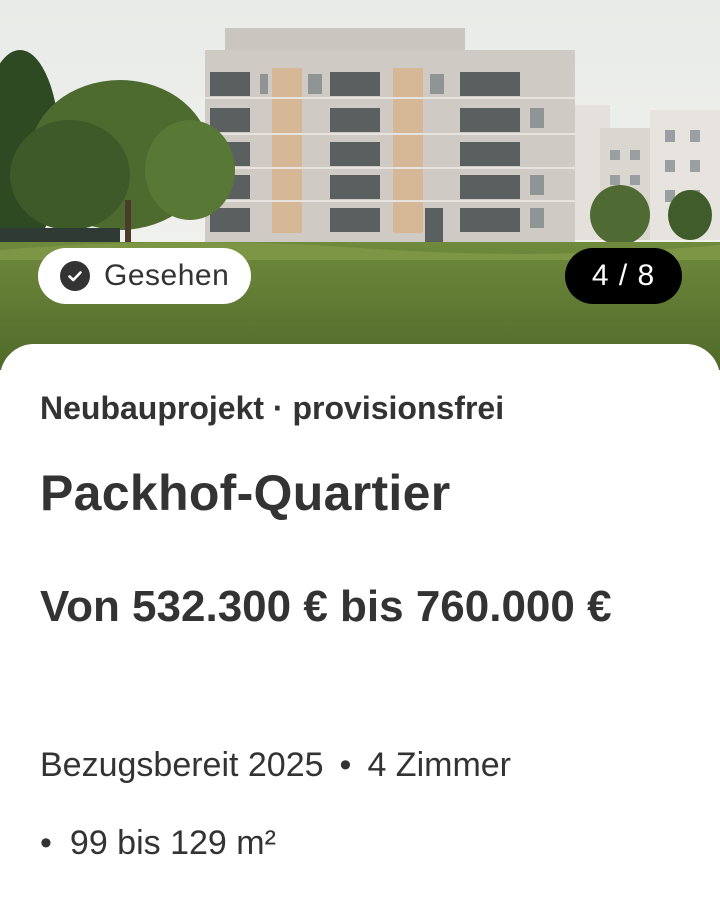  Describe the element at coordinates (75, 276) in the screenshot. I see `check-circle-icon` at that location.